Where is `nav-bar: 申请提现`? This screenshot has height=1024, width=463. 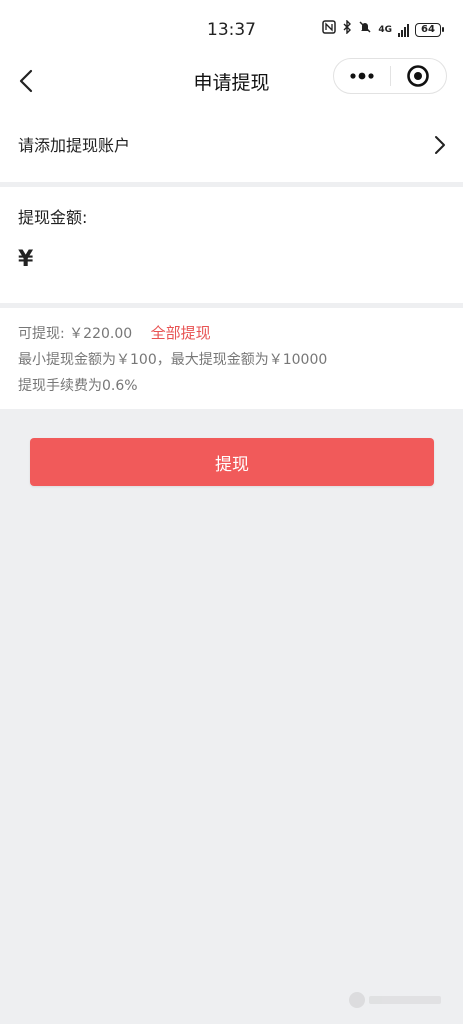
nav-bar: 申请提现 is located at coordinates (231, 80).